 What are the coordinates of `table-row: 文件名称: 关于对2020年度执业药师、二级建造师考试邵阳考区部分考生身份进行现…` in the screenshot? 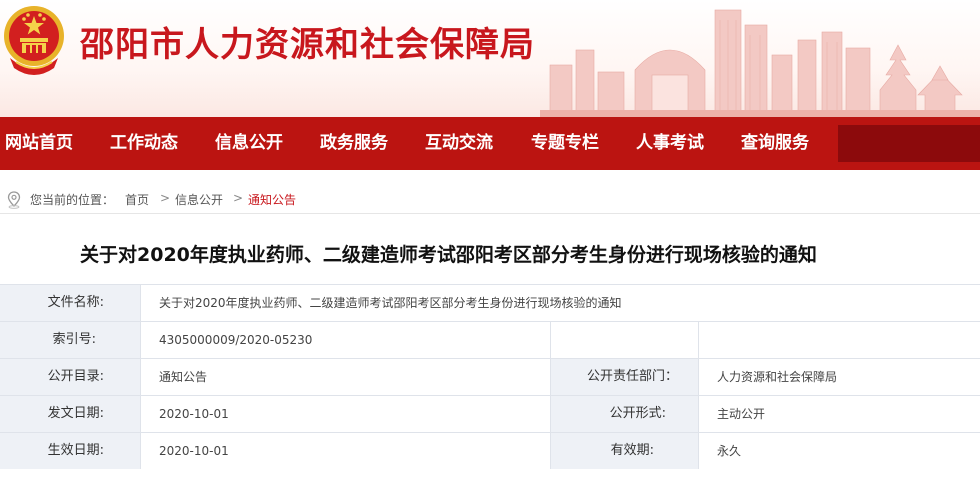 It's located at (490, 302).